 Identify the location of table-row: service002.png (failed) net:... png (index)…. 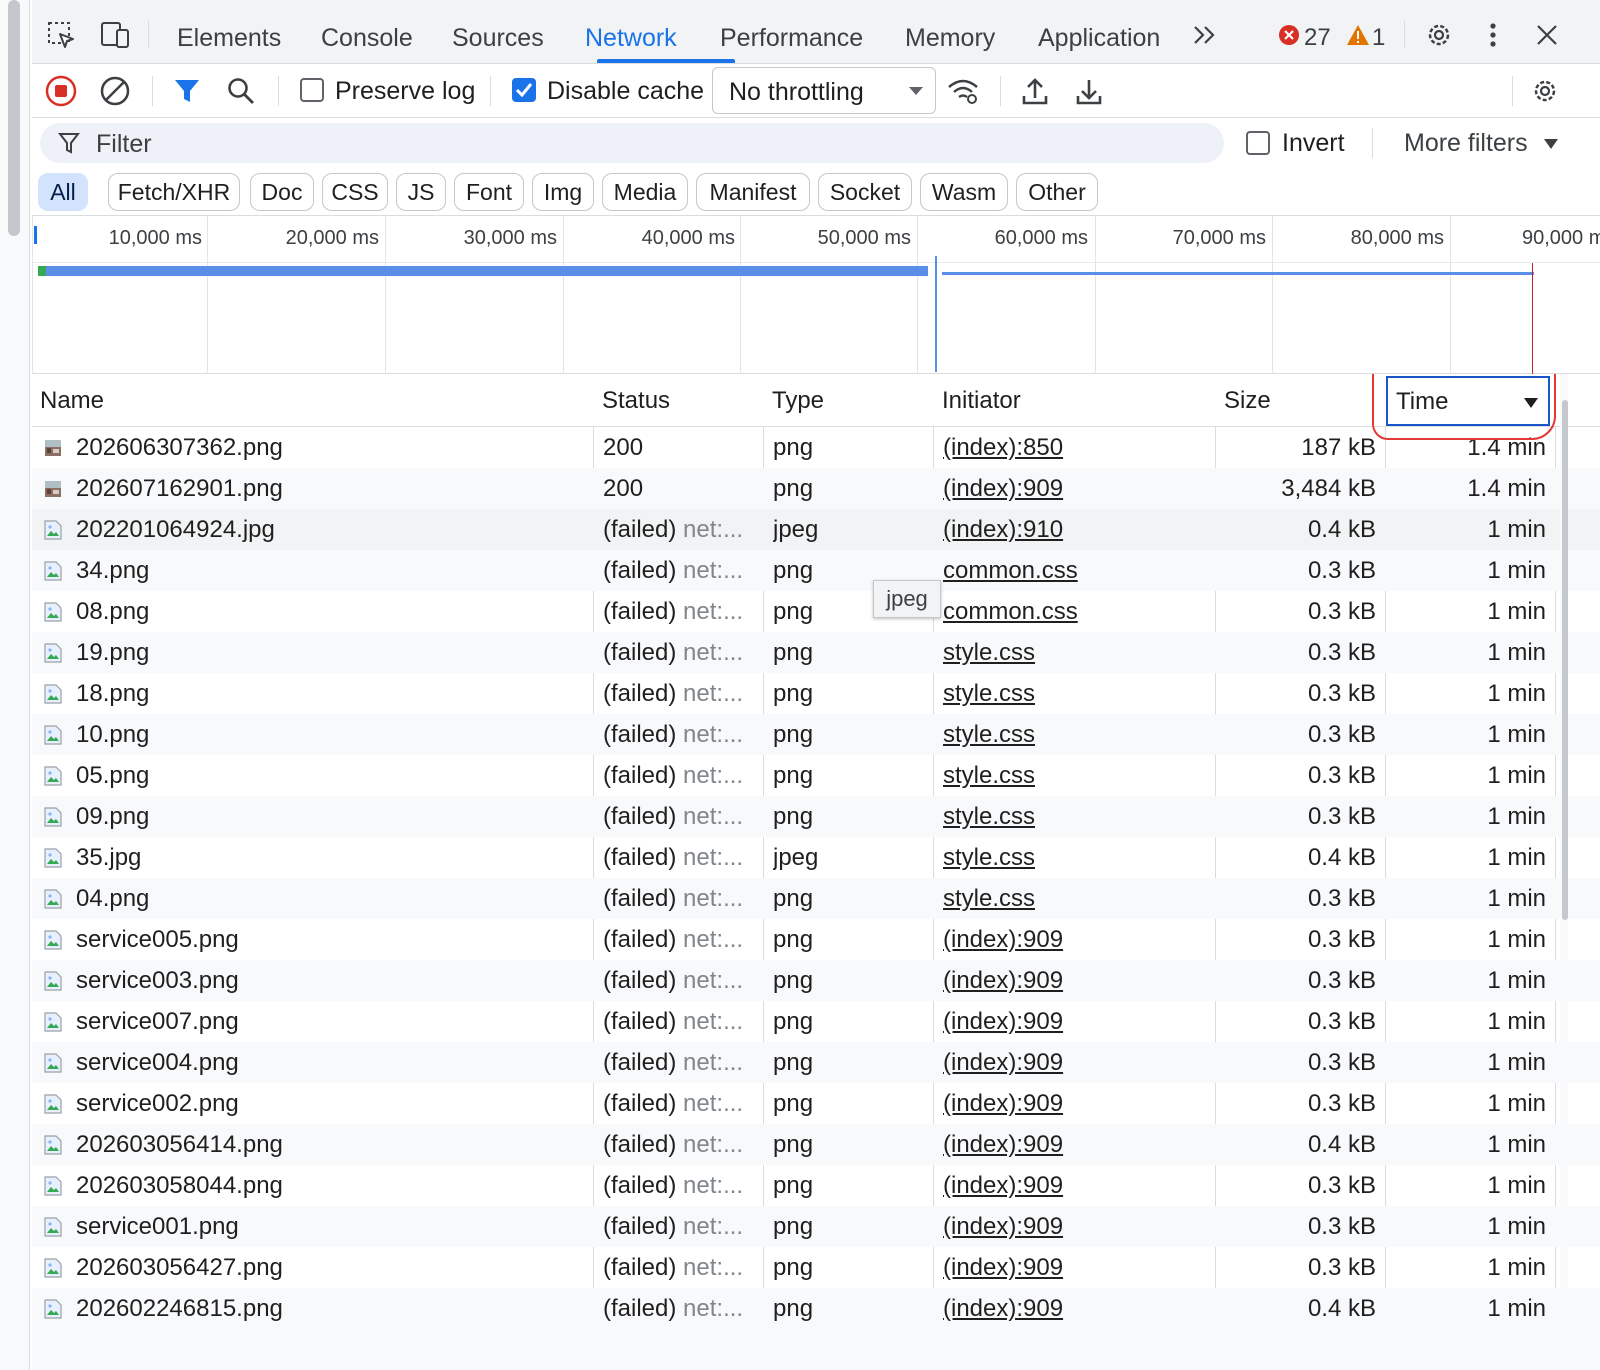
(816, 1103).